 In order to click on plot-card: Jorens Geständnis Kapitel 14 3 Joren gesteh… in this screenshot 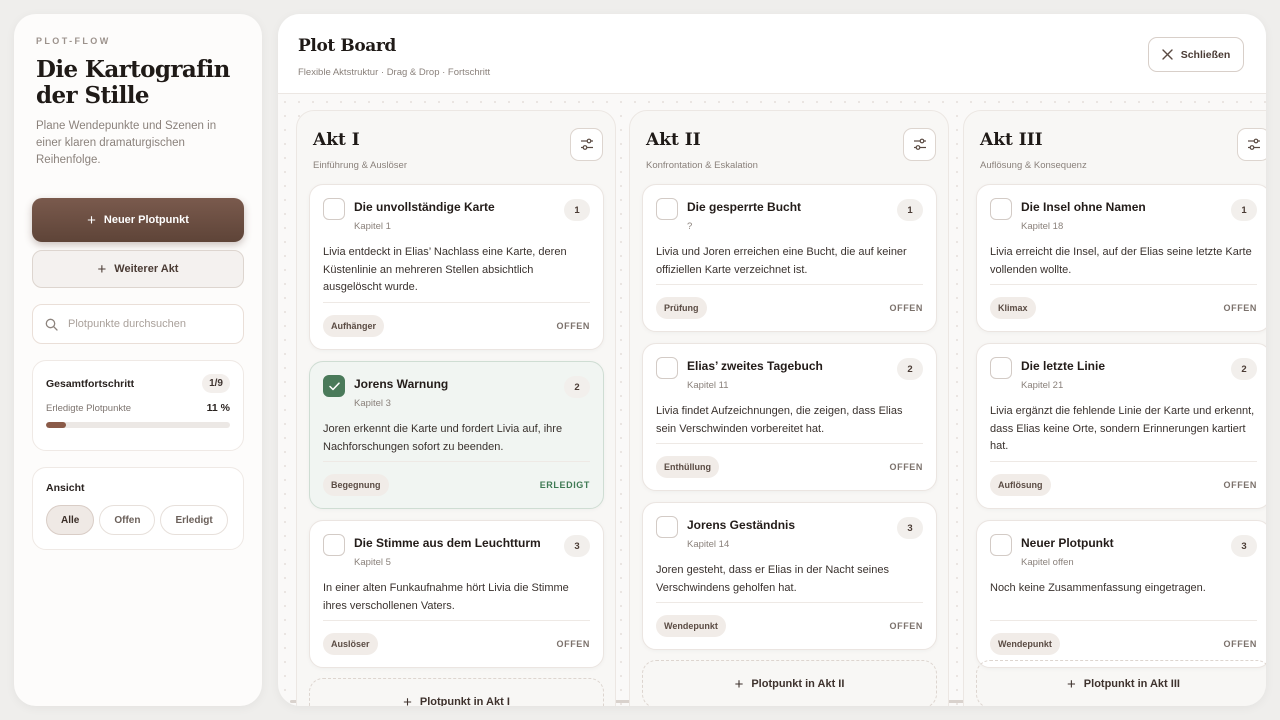, I will do `click(789, 576)`.